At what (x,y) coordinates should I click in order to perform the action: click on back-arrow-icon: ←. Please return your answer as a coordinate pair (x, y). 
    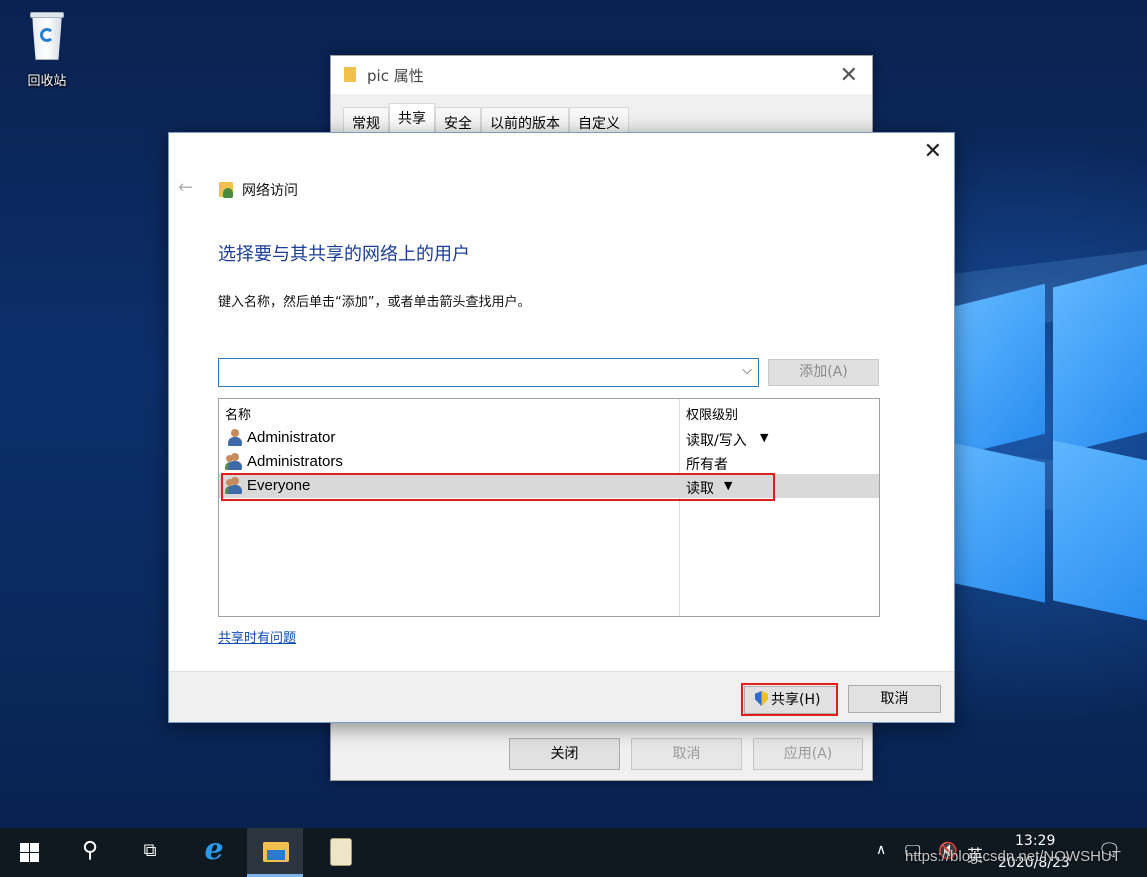
    Looking at the image, I should click on (185, 187).